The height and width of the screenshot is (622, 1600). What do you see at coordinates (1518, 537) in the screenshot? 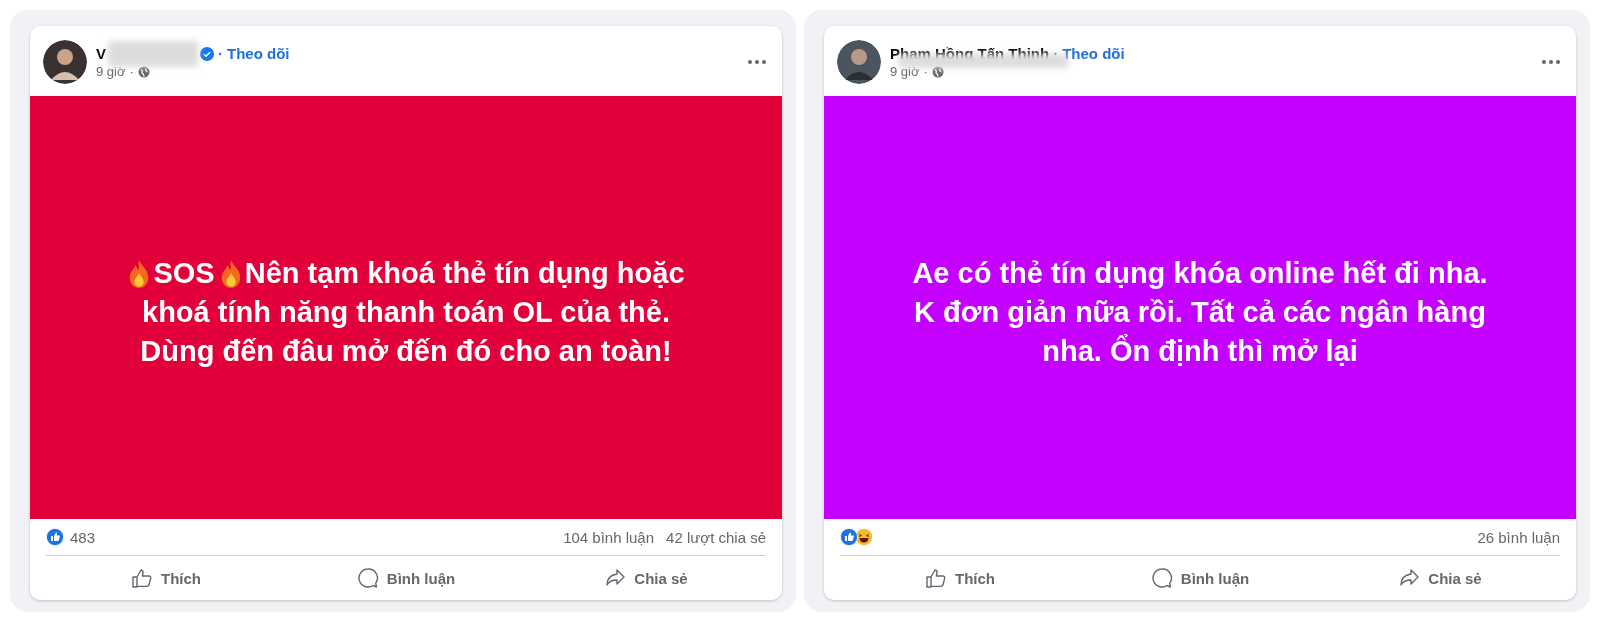
I see `stat-link: 26 bình luận` at bounding box center [1518, 537].